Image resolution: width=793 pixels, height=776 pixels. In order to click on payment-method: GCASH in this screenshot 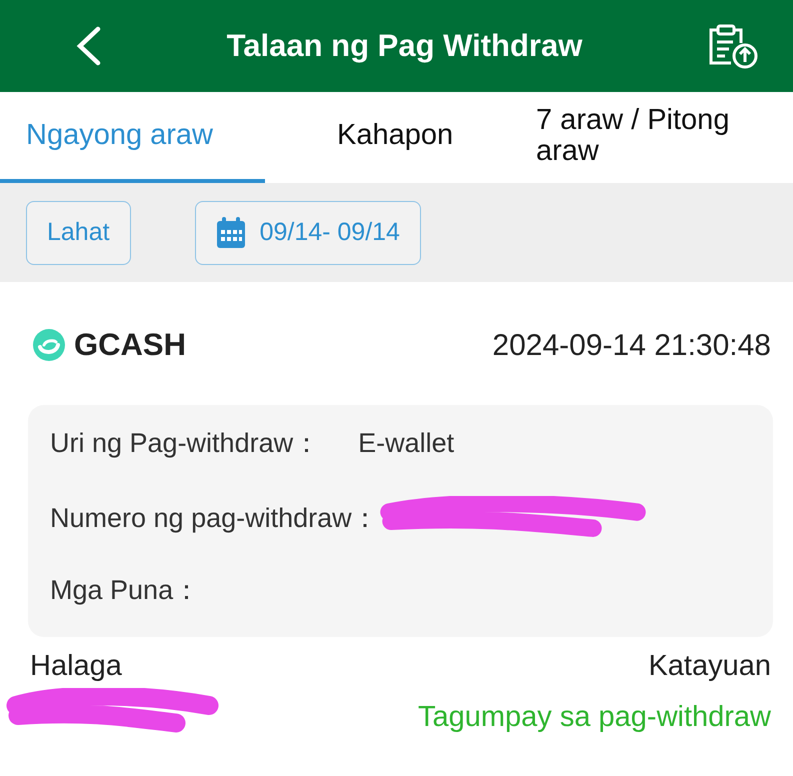, I will do `click(130, 345)`.